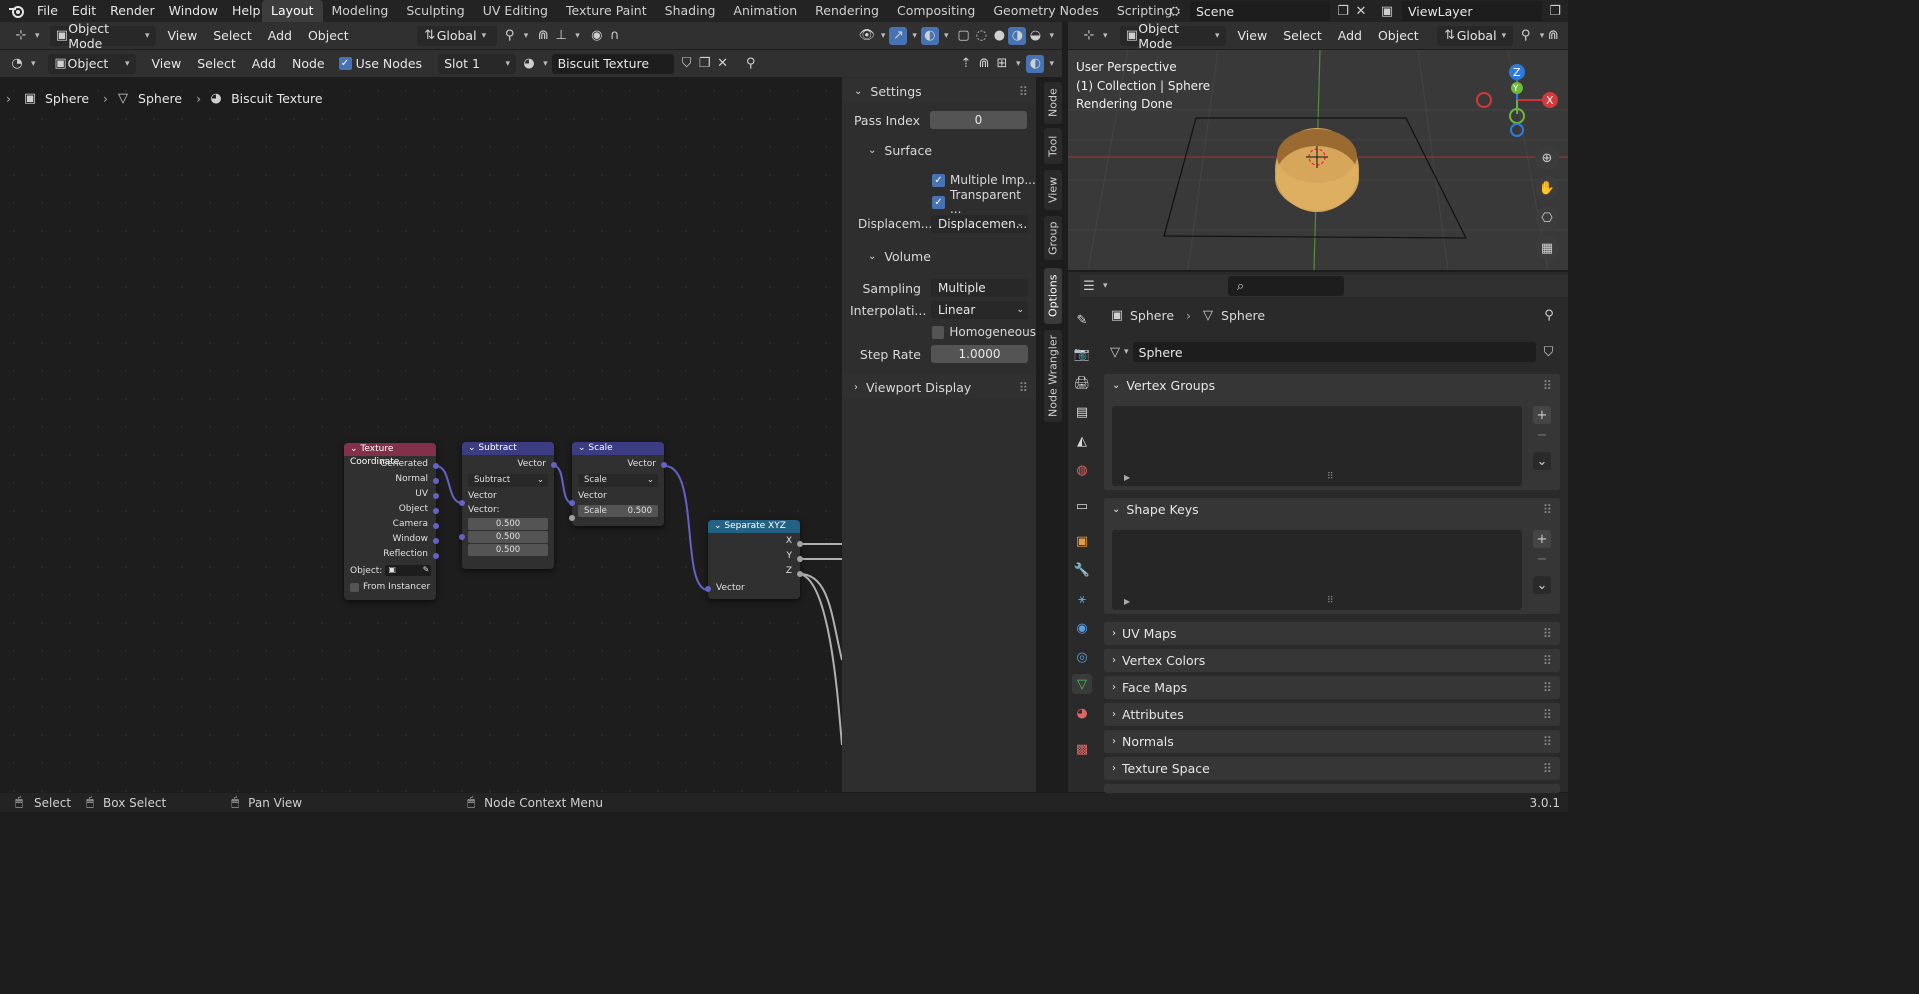 The image size is (1919, 994). Describe the element at coordinates (408, 570) in the screenshot. I see `object-field: ▣ ✎` at that location.